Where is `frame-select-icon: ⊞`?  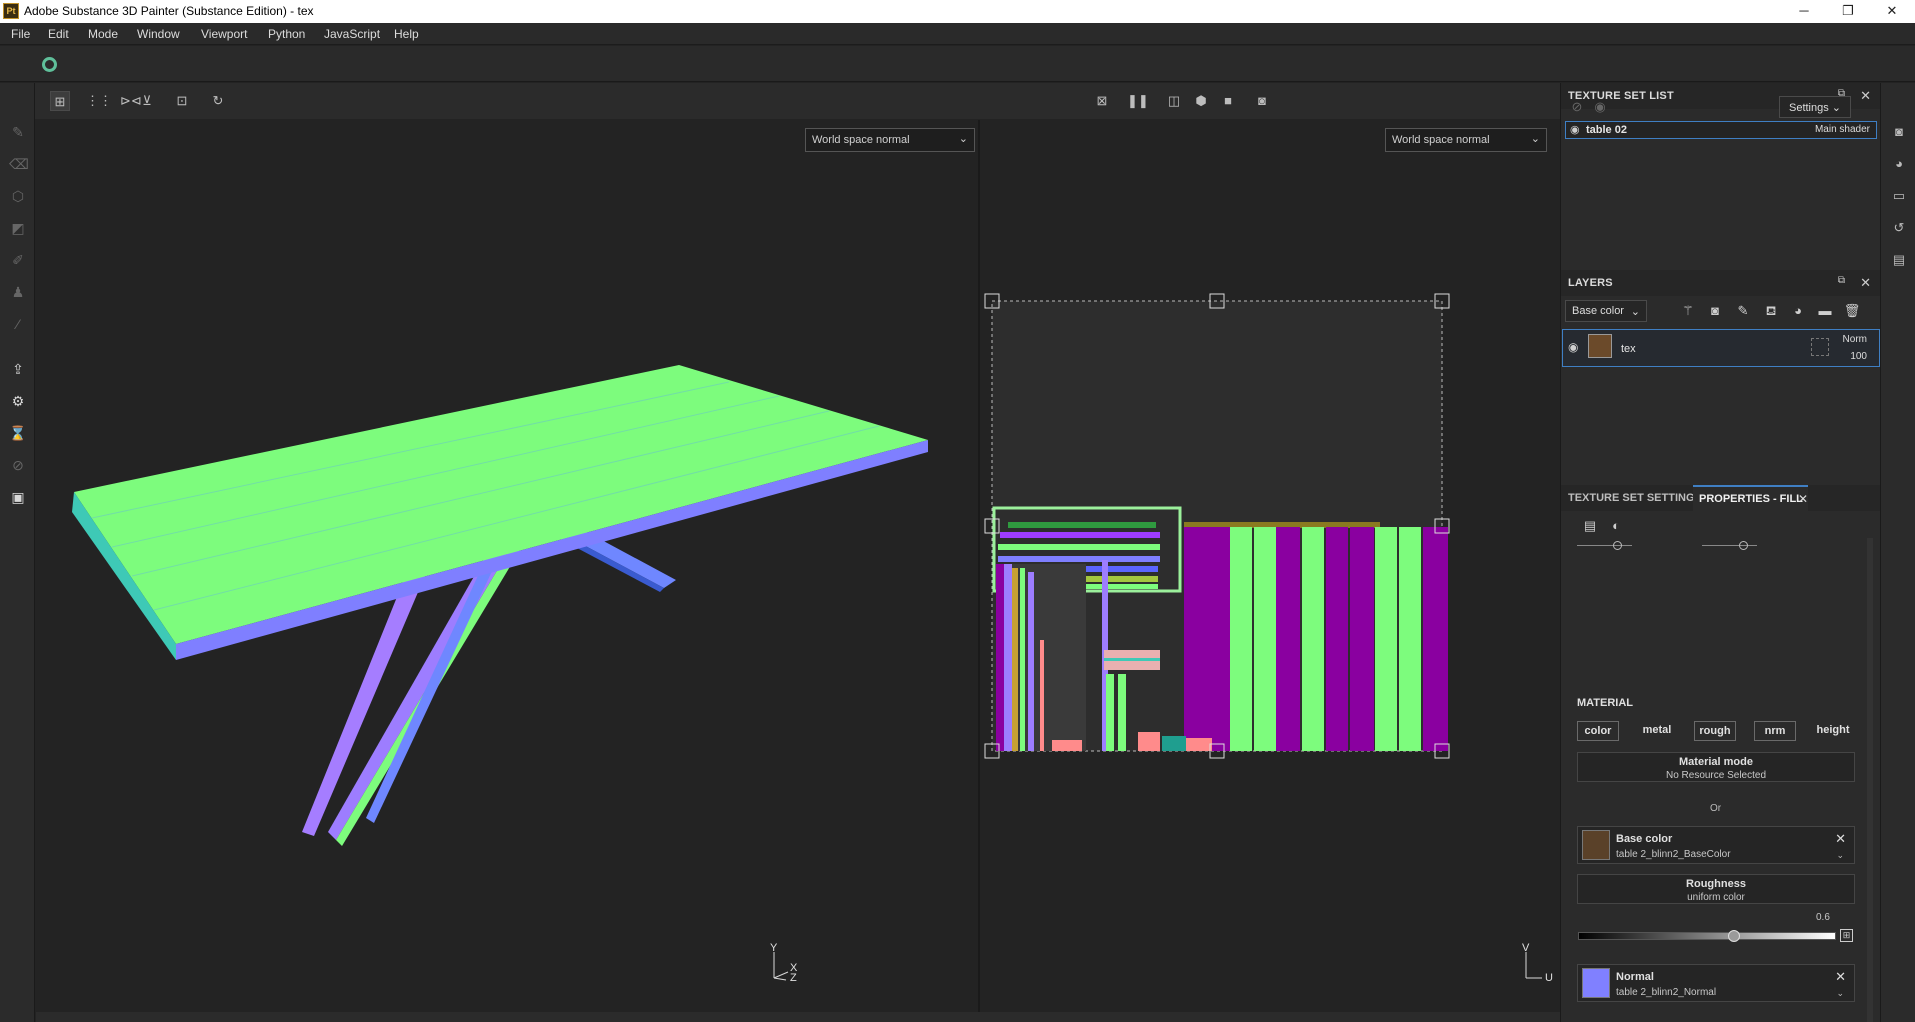 frame-select-icon: ⊞ is located at coordinates (60, 101).